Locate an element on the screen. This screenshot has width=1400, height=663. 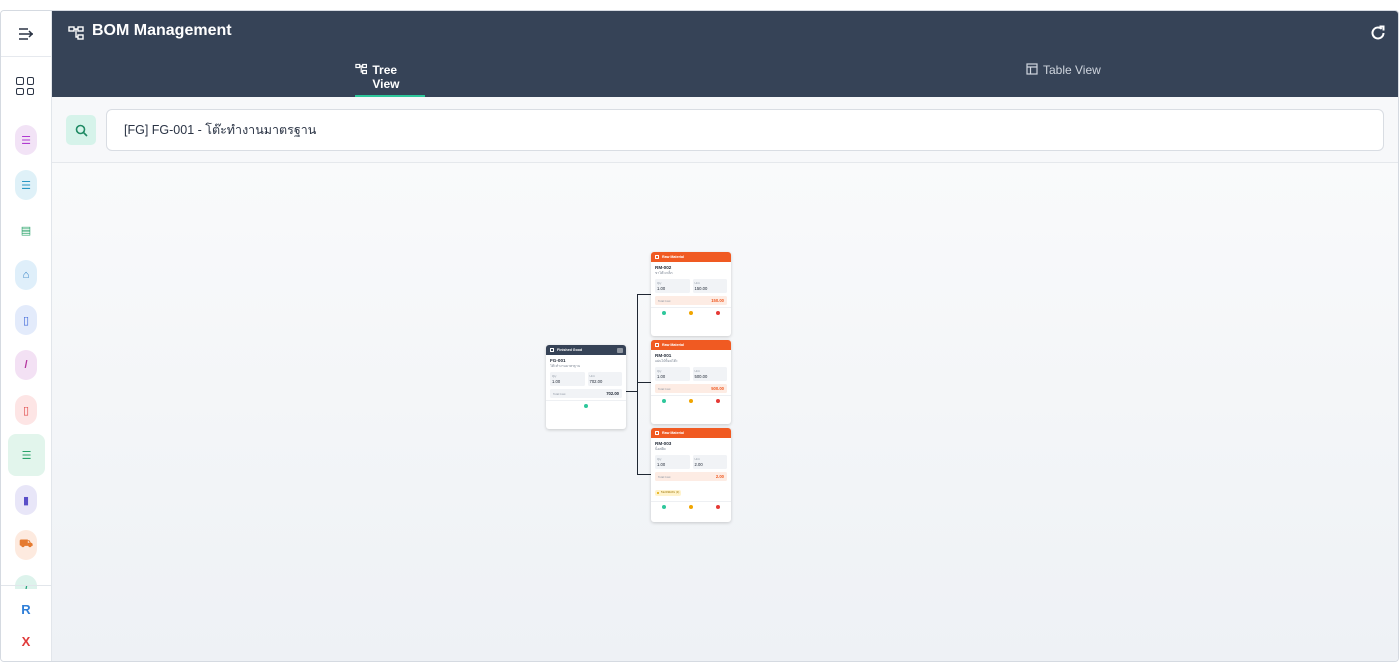
node-unit-cost: Unit 702.00 is located at coordinates (604, 379).